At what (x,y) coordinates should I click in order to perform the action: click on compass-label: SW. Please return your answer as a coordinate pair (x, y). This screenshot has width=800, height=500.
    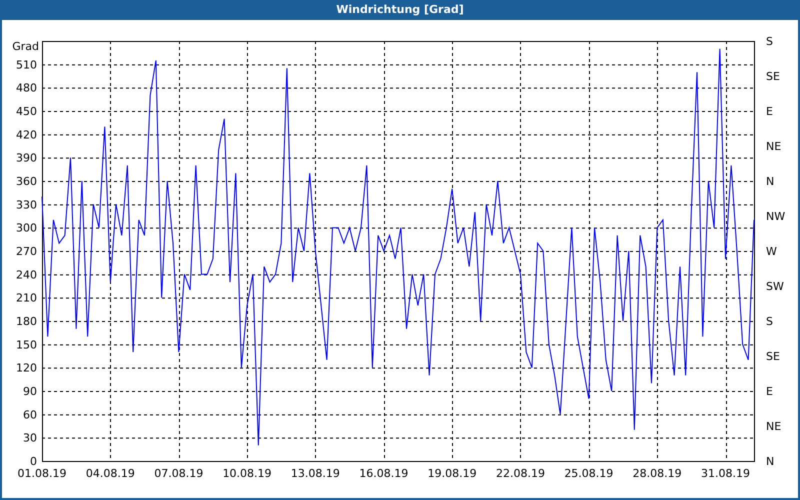
    Looking at the image, I should click on (775, 286).